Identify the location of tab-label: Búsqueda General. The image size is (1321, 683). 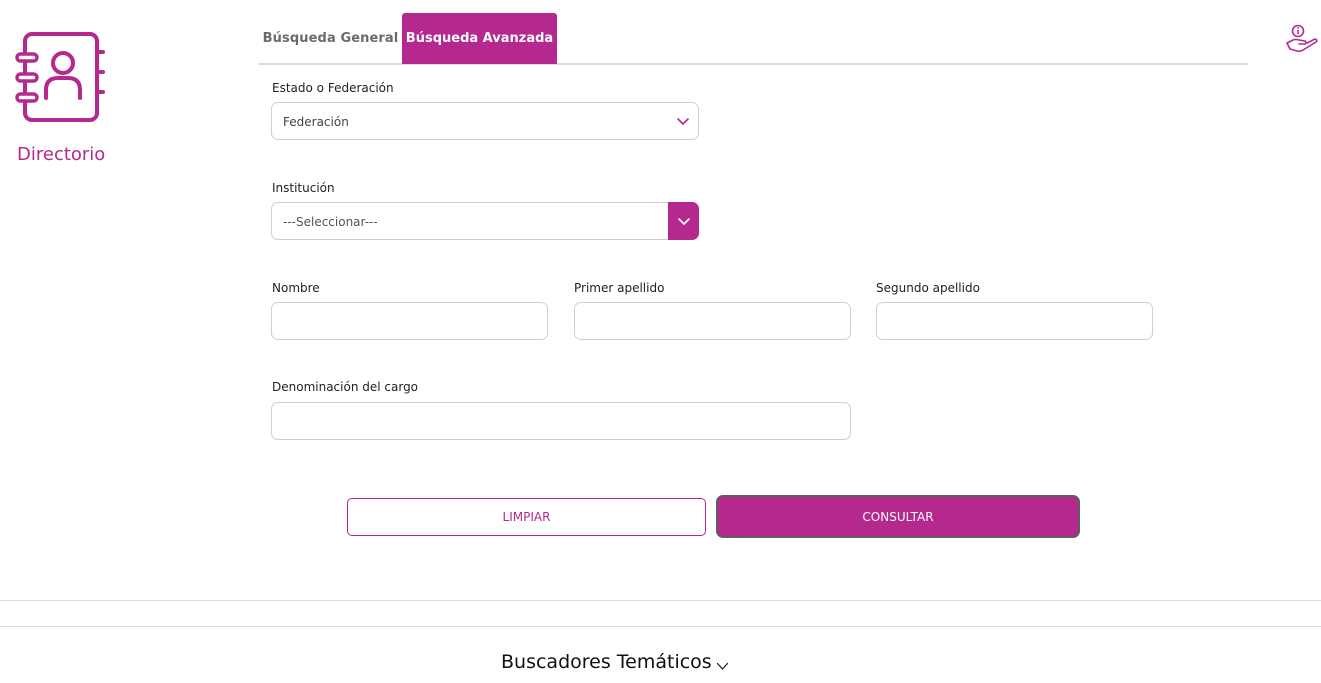
(330, 38).